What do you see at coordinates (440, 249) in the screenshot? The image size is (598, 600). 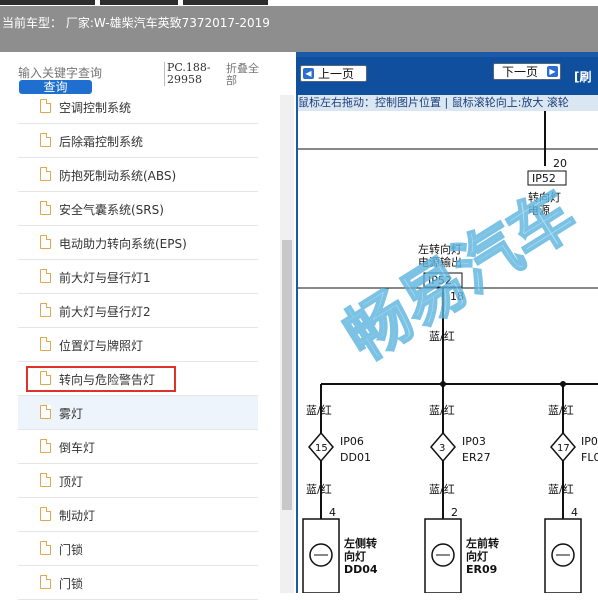 I see `left-turn-label: 左转向灯` at bounding box center [440, 249].